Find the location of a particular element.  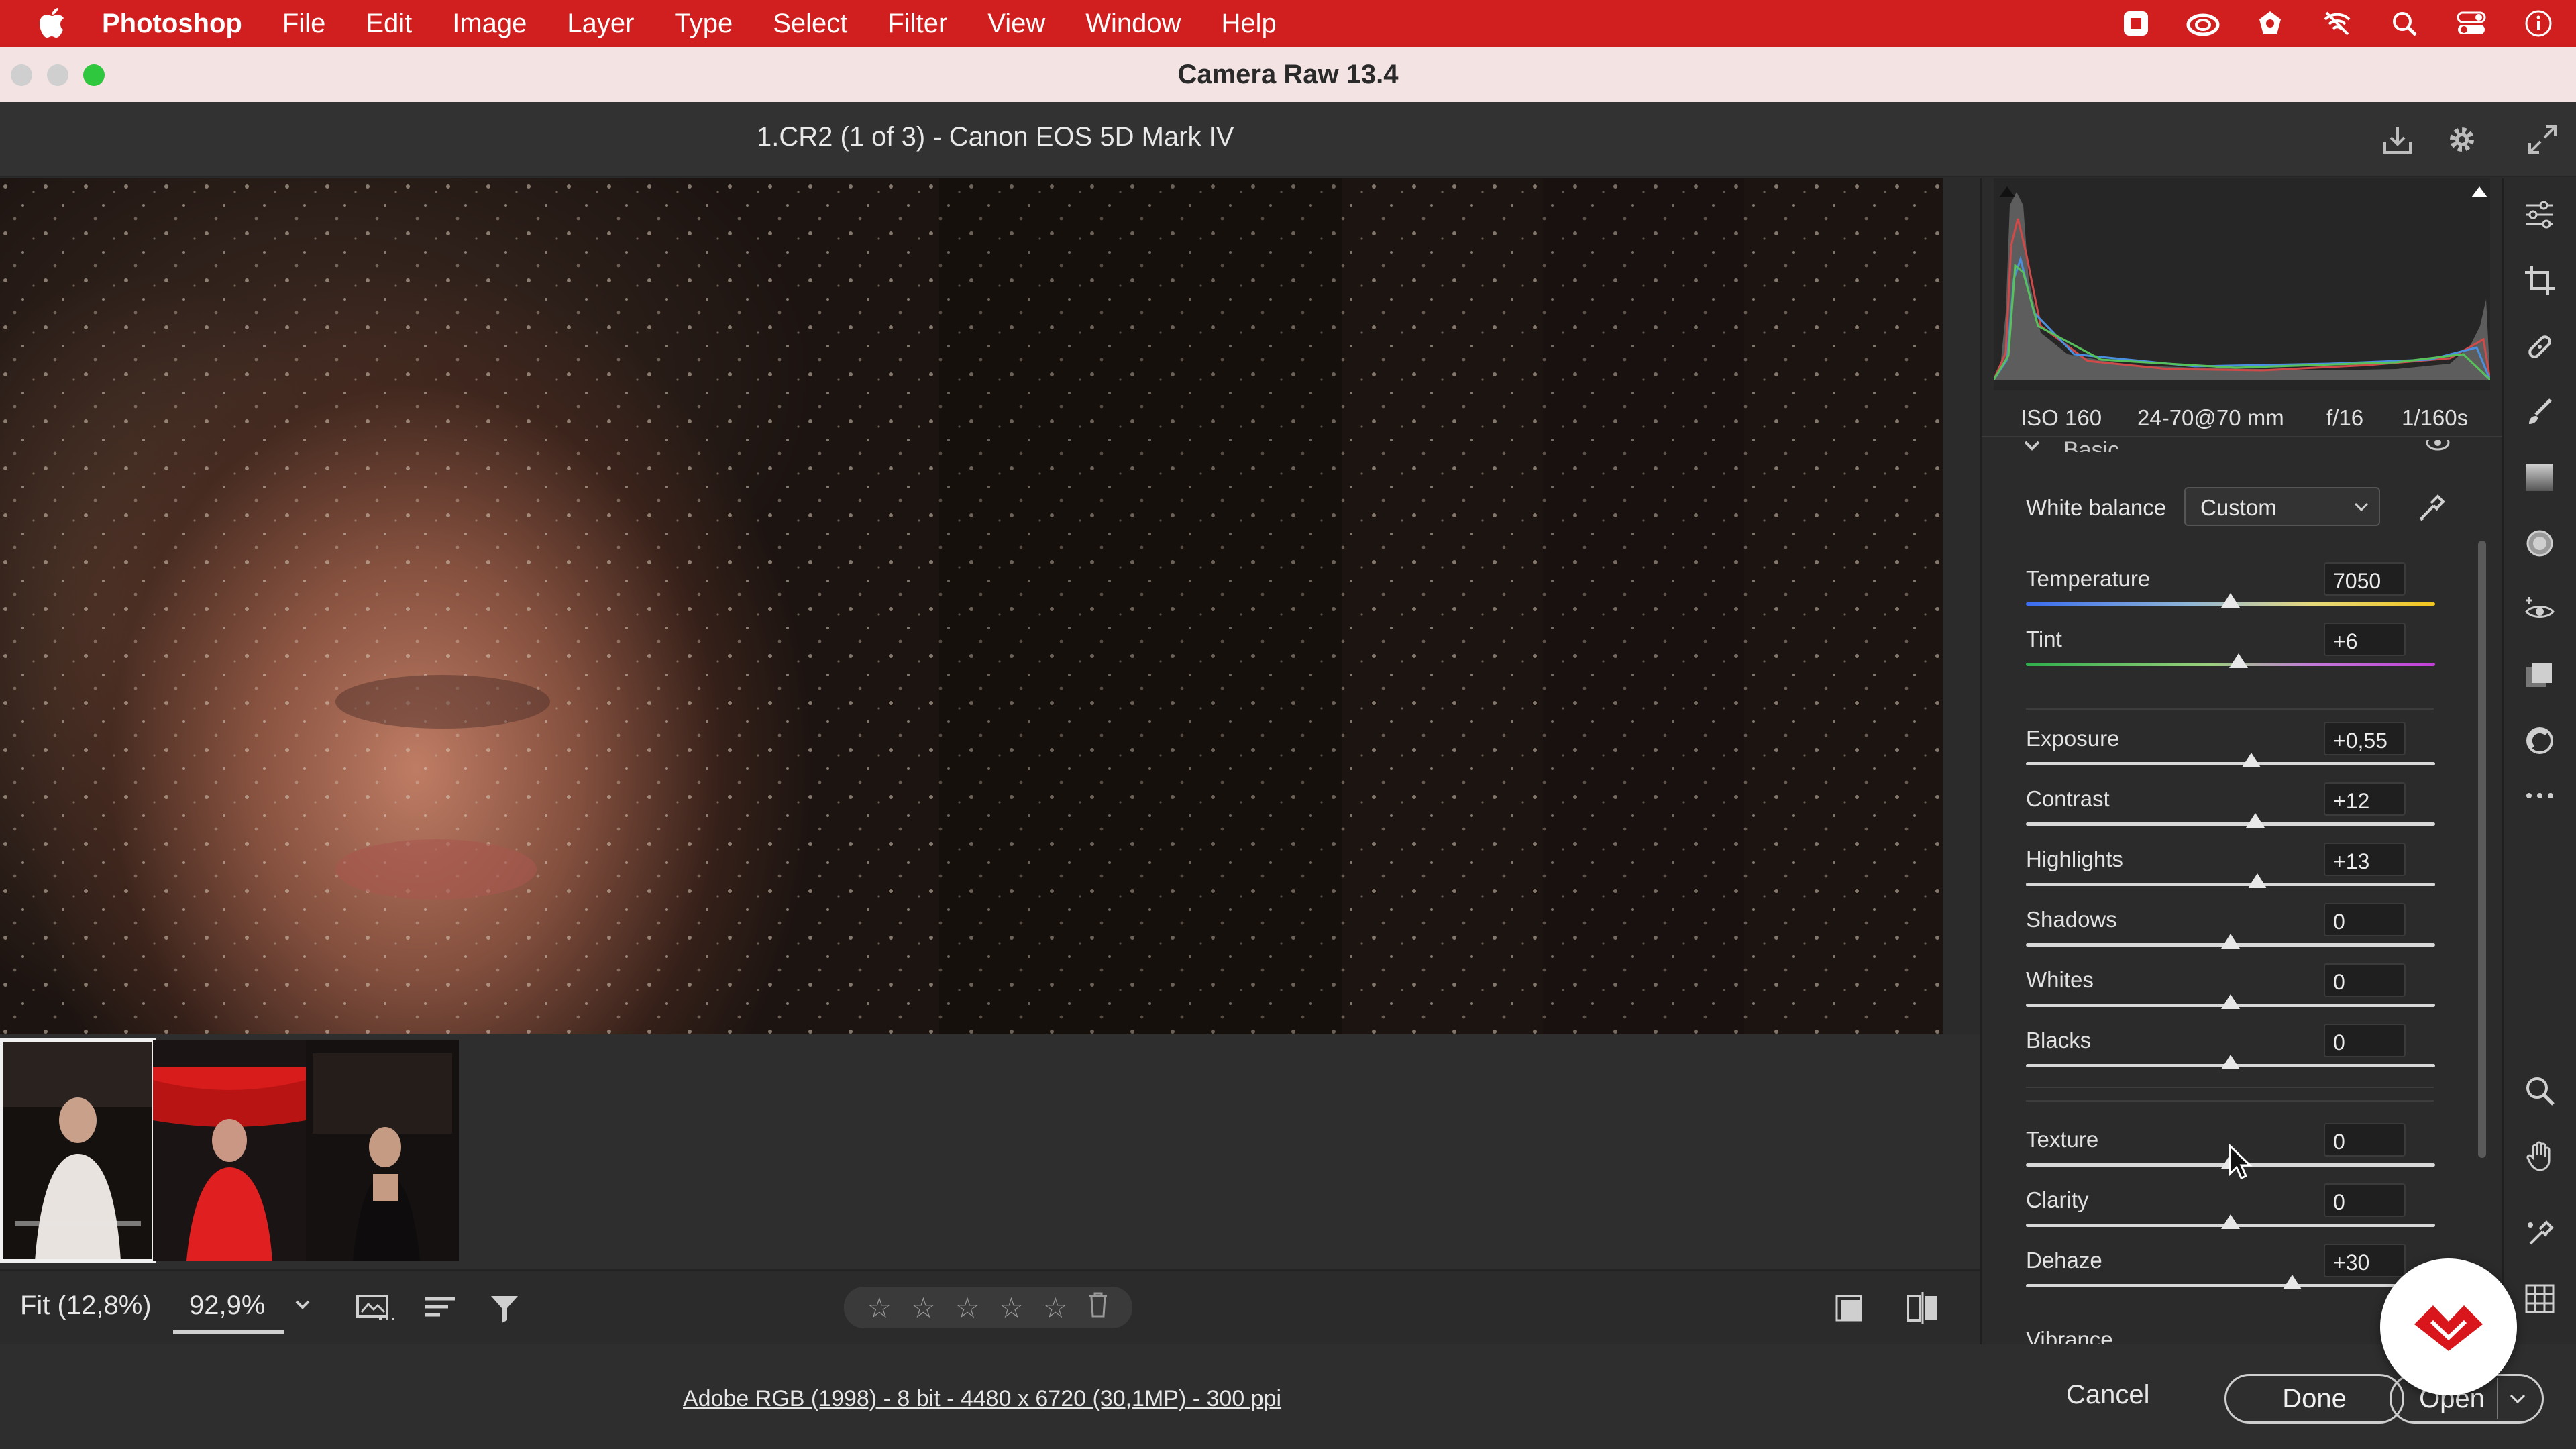

hand-tool-icon is located at coordinates (2540, 1156).